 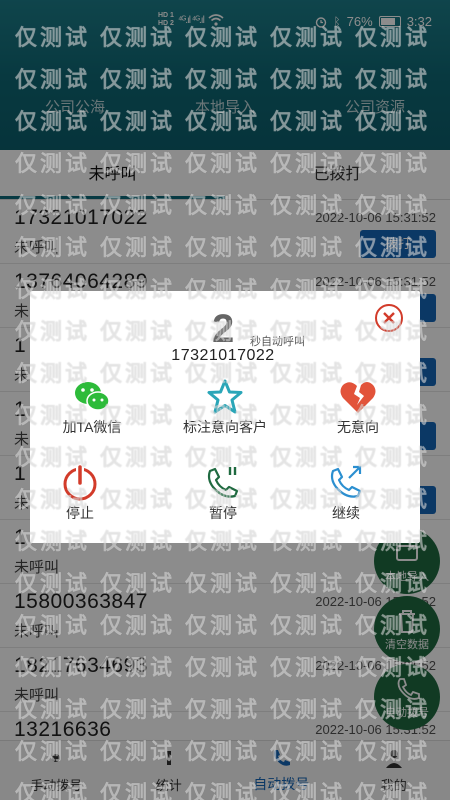 I want to click on mark-intent-button: 标注意向客户, so click(x=225, y=407).